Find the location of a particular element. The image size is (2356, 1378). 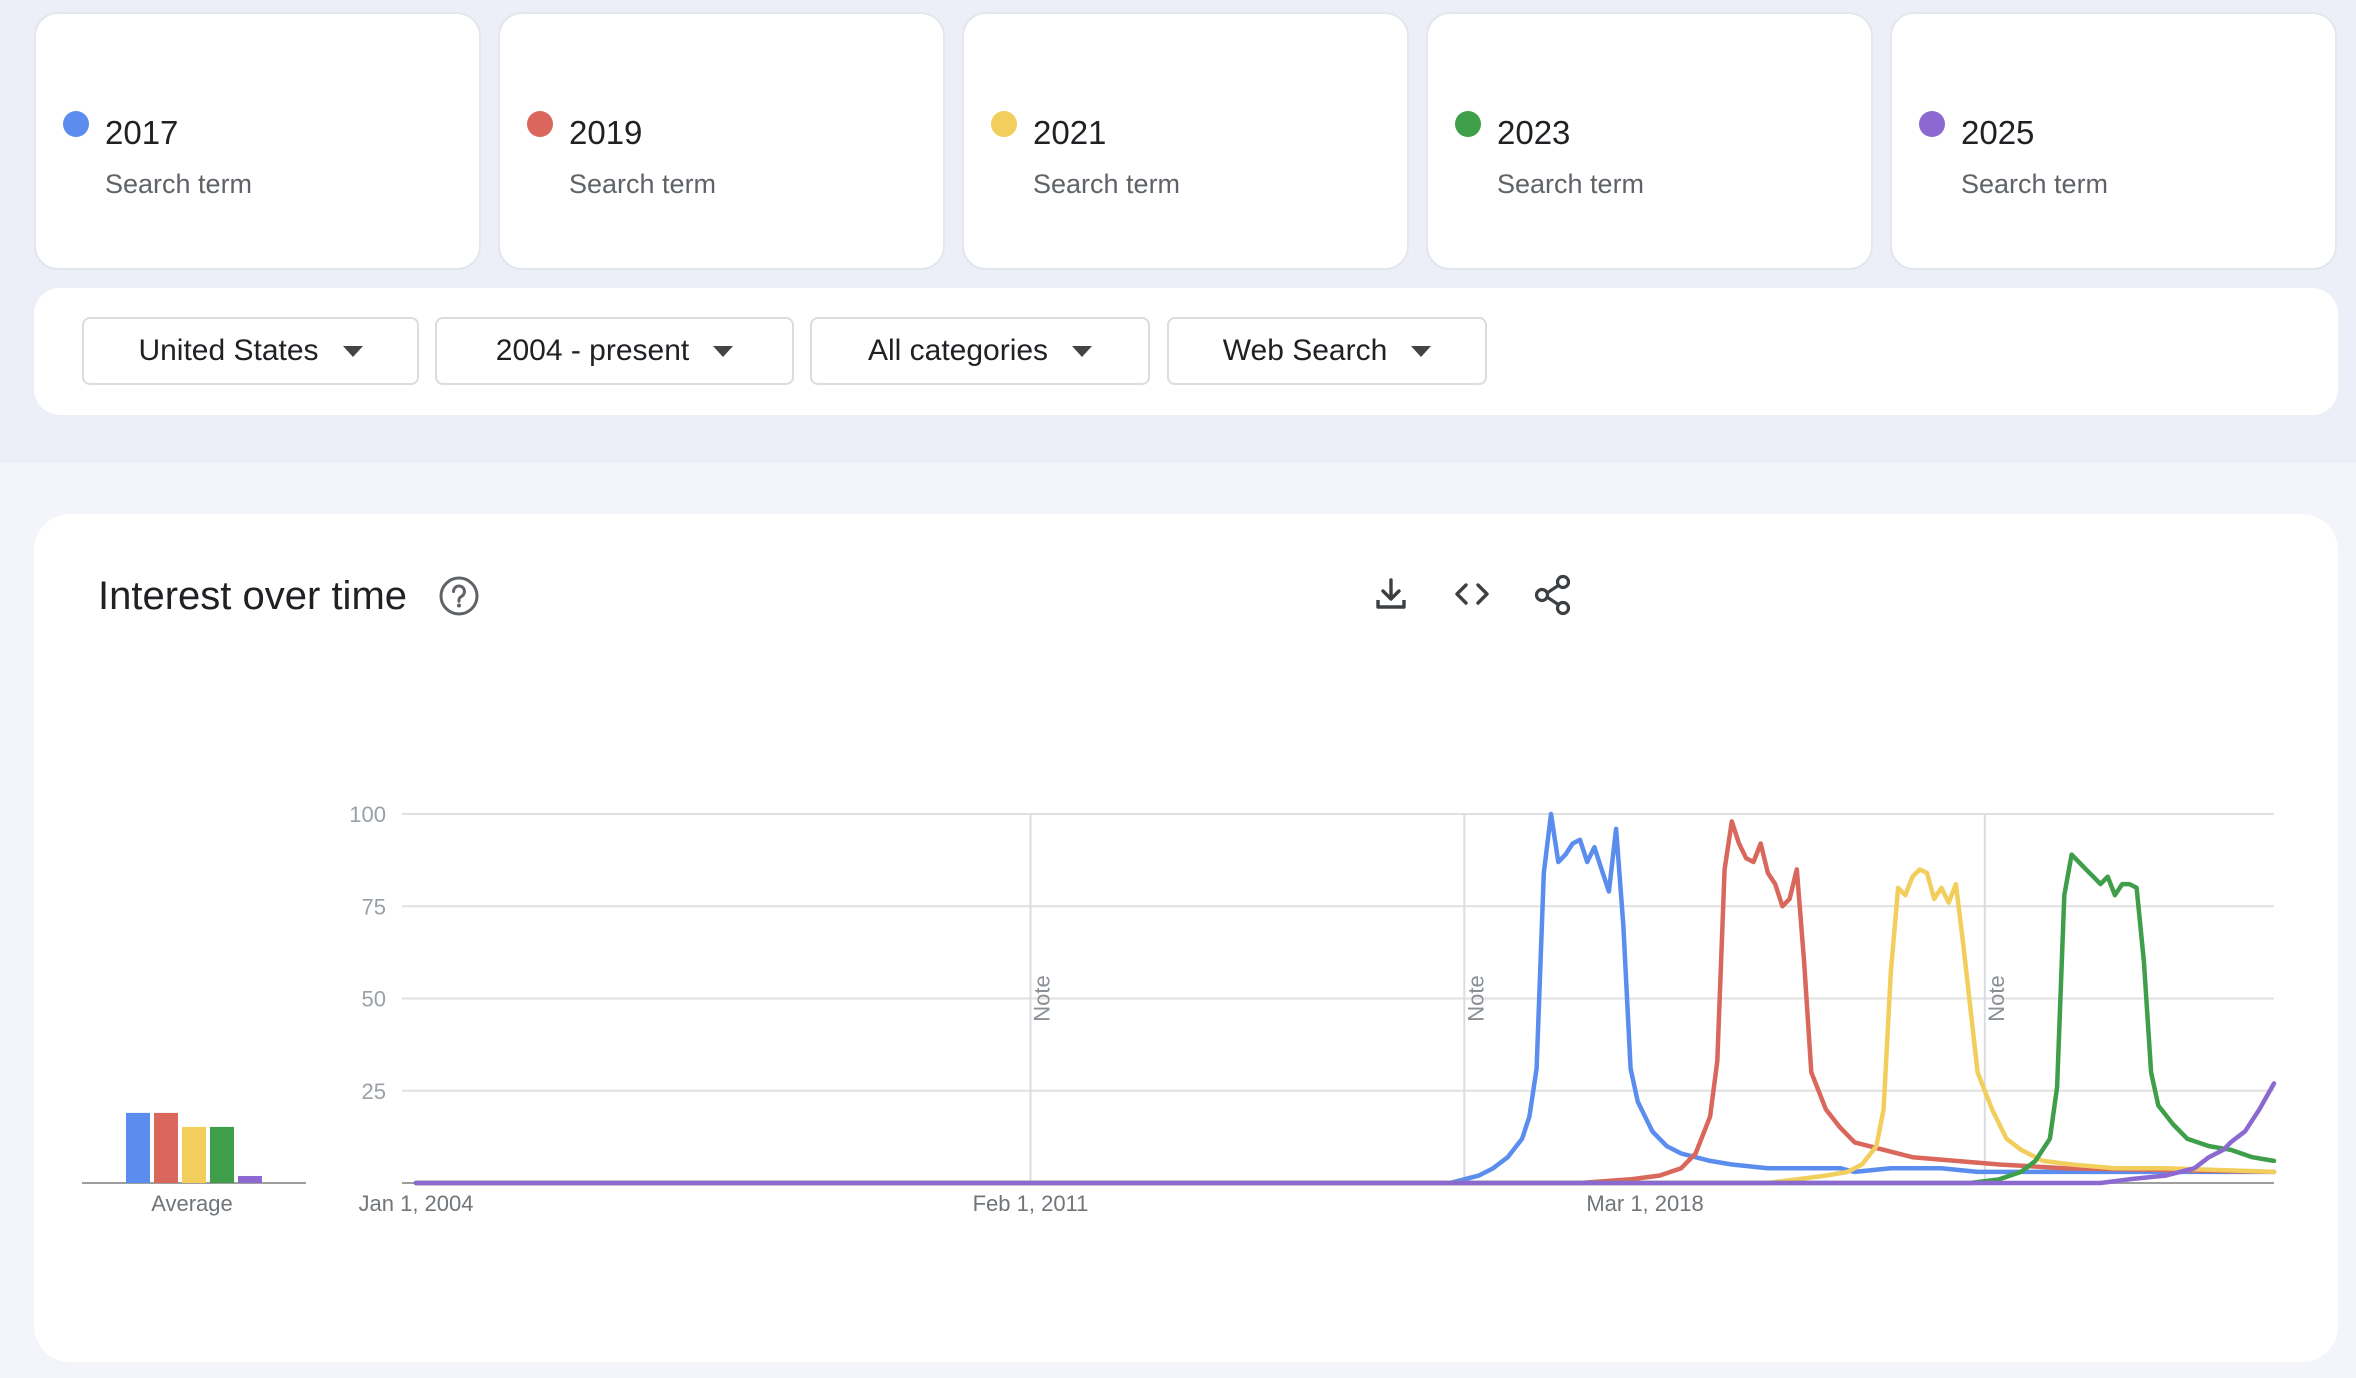

term-card-2021: 2021 Search term is located at coordinates (1185, 141).